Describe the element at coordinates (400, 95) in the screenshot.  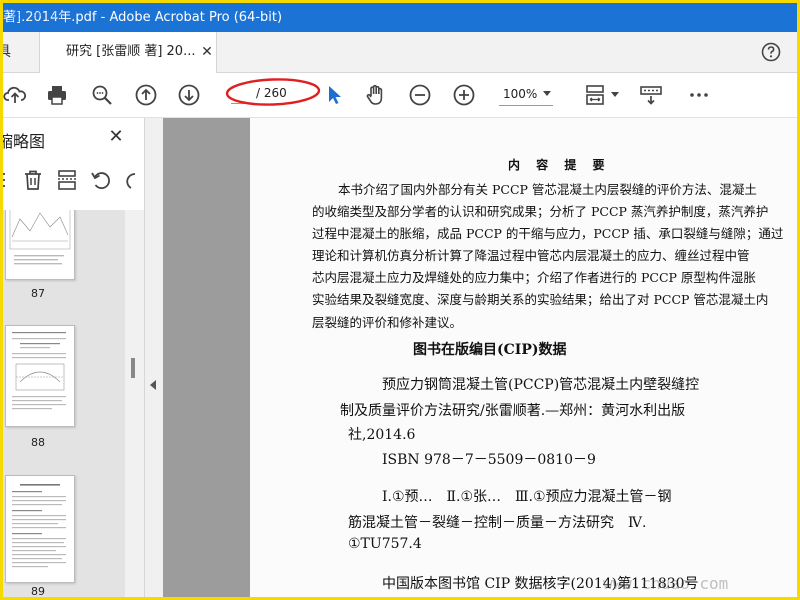
I see `main-toolbar: / 260 100%` at that location.